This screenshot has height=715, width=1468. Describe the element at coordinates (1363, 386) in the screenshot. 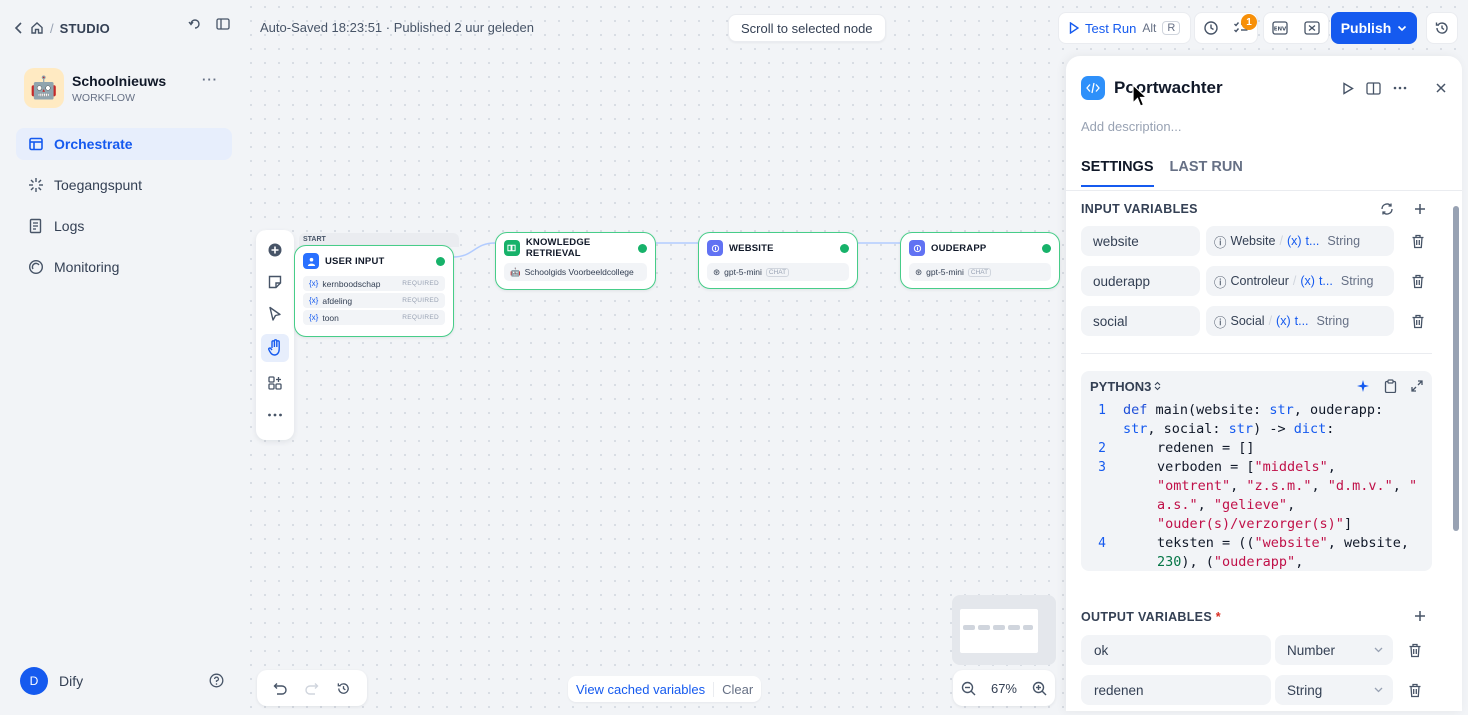

I see `ai-sparkle-icon` at that location.